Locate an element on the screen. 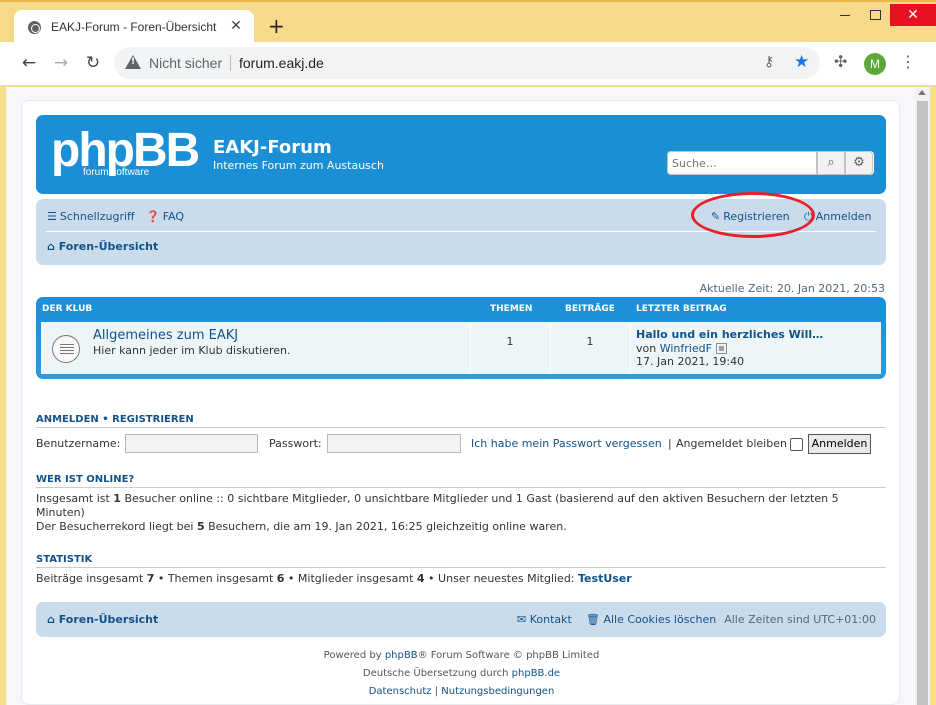 The height and width of the screenshot is (705, 936). terms-link: Nutzungsbedingungen is located at coordinates (497, 691).